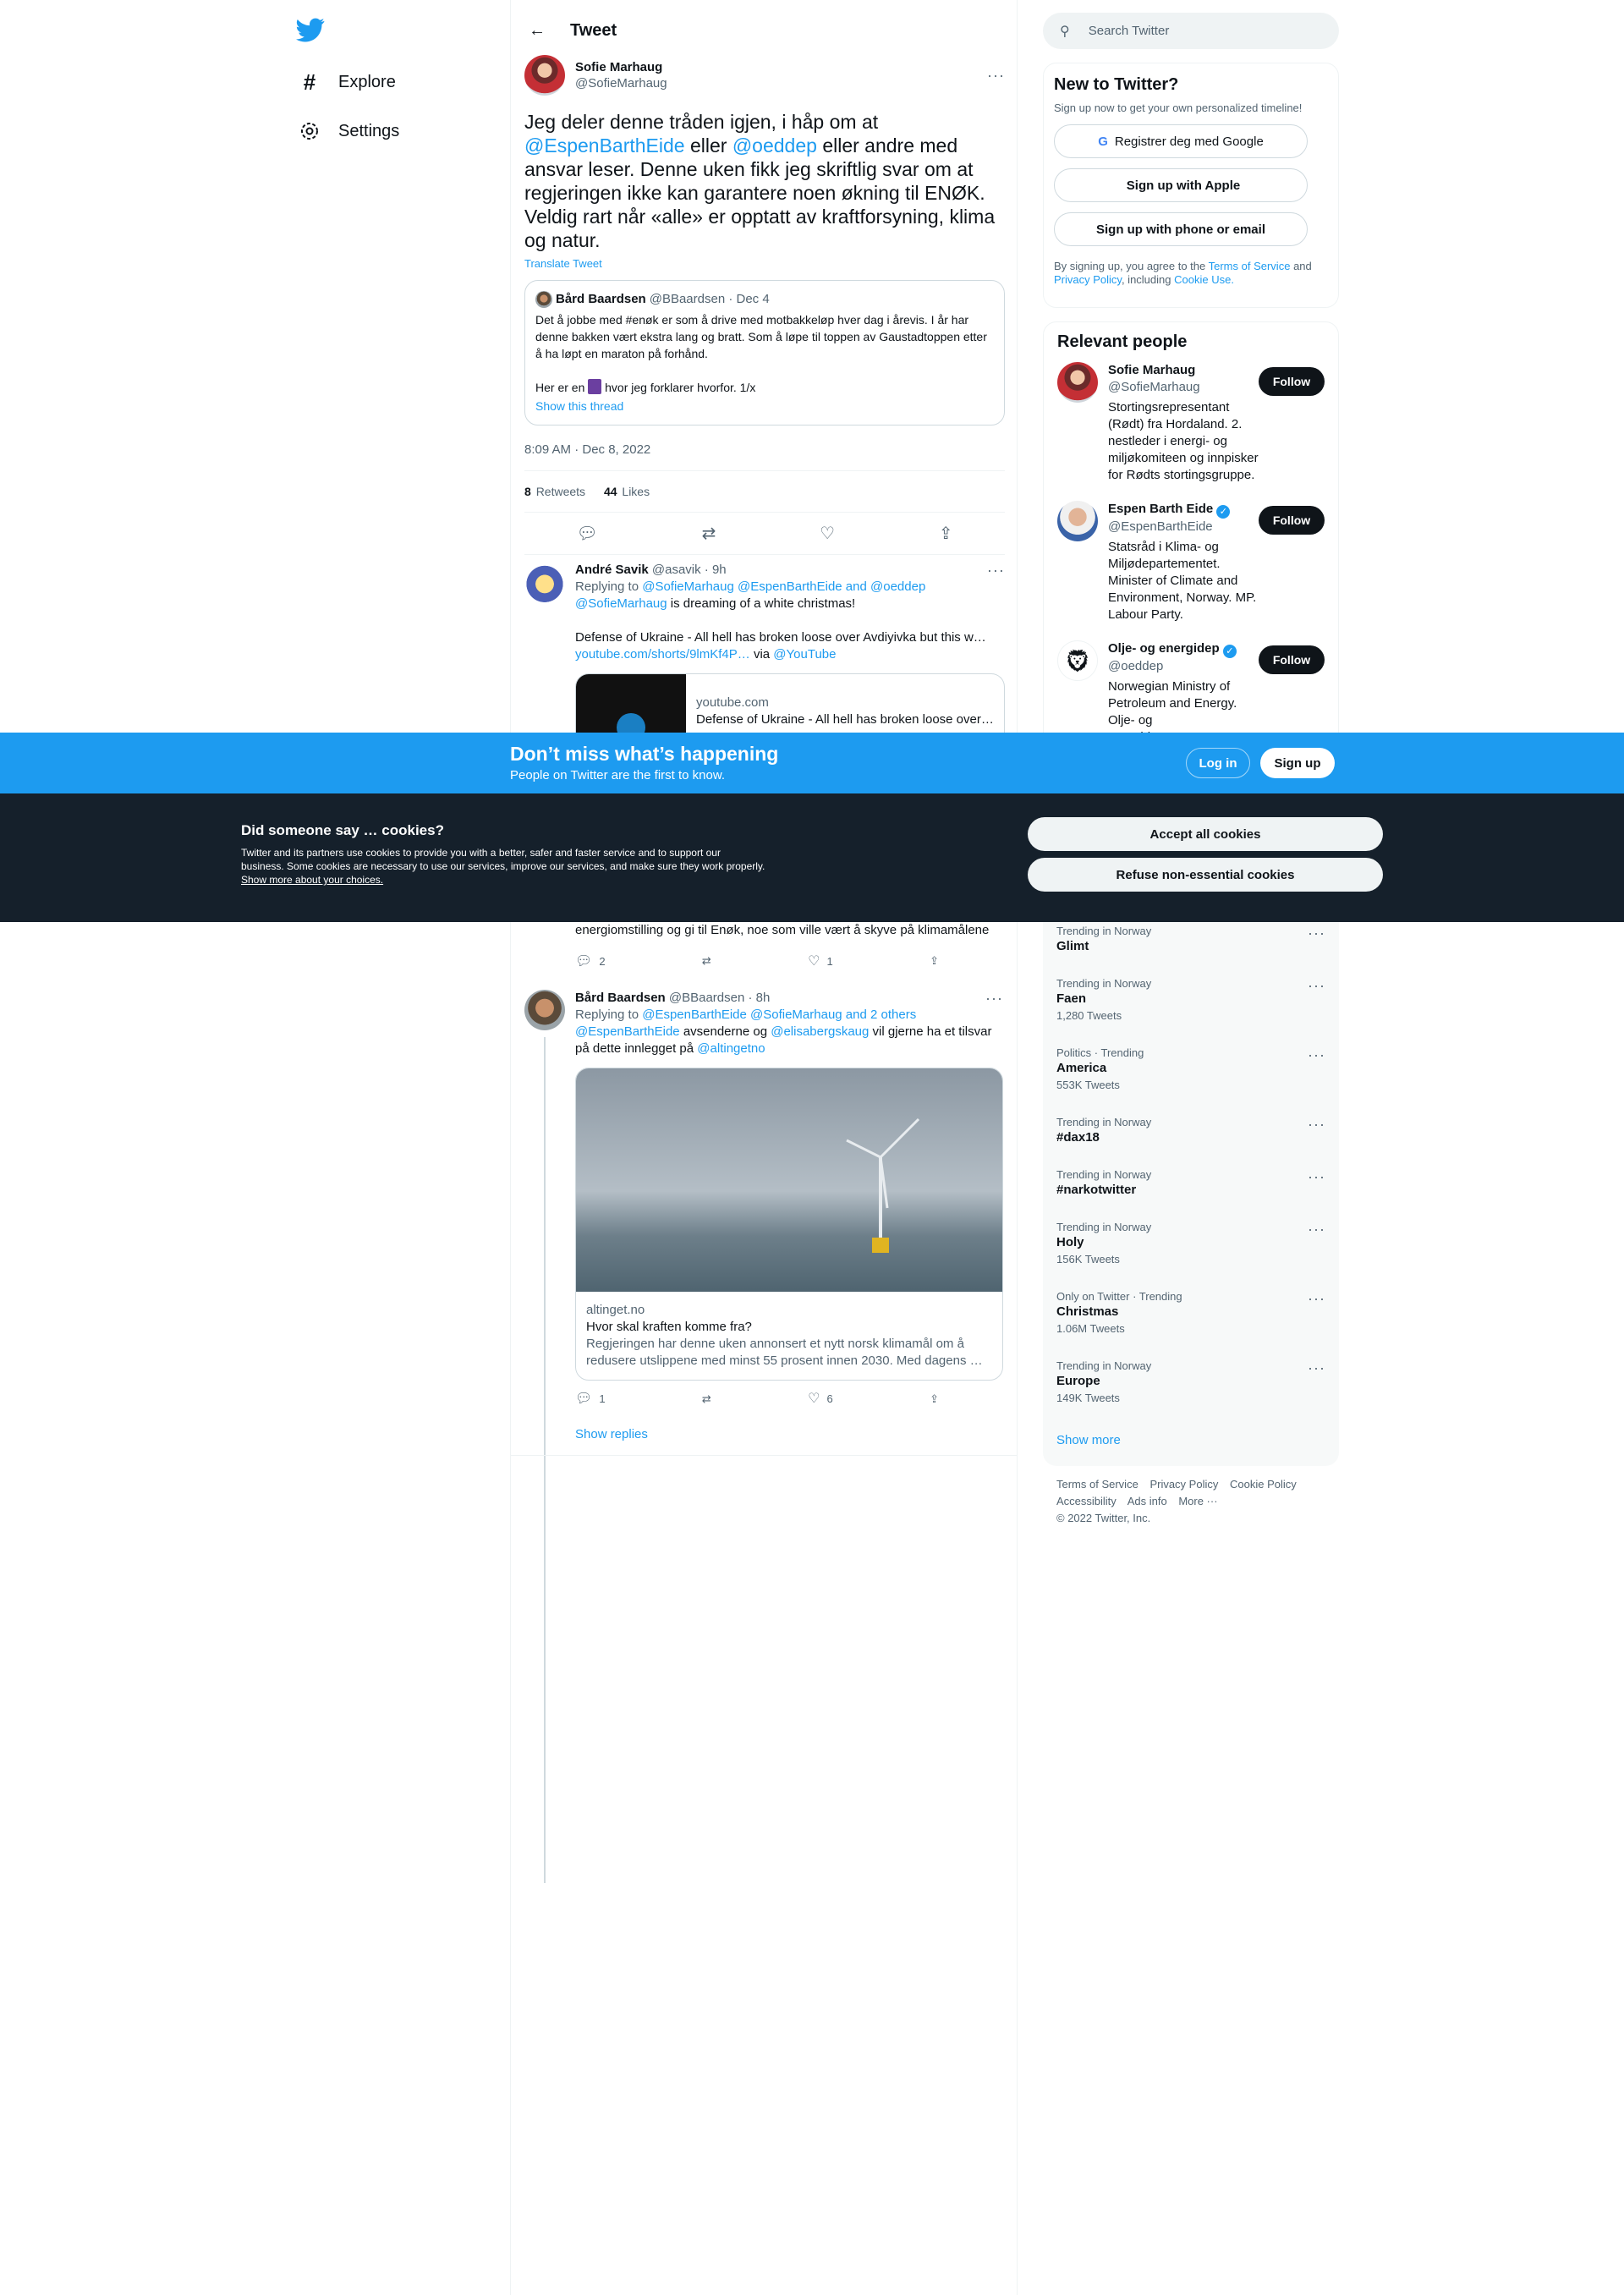 The width and height of the screenshot is (1624, 2295). Describe the element at coordinates (1130, 31) in the screenshot. I see `search-input: Search Twitter` at that location.